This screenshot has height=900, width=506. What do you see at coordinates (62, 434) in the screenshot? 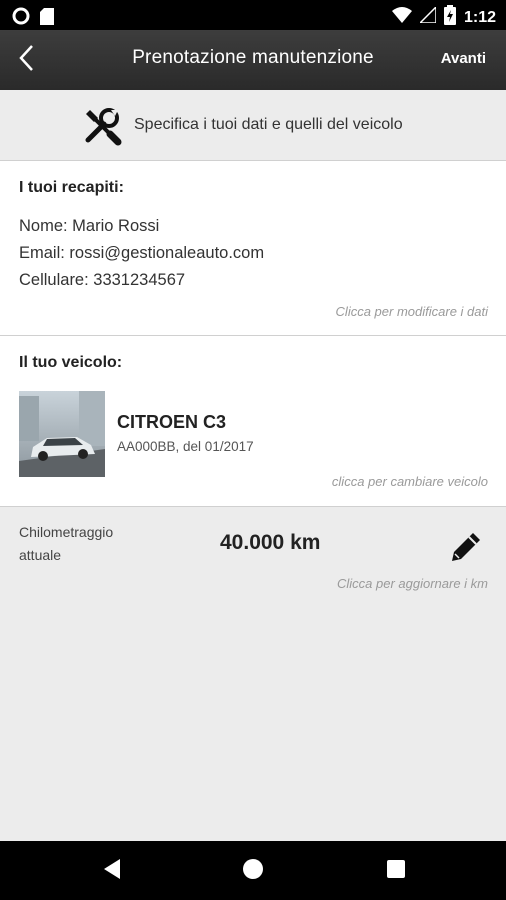
I see `car-photo` at bounding box center [62, 434].